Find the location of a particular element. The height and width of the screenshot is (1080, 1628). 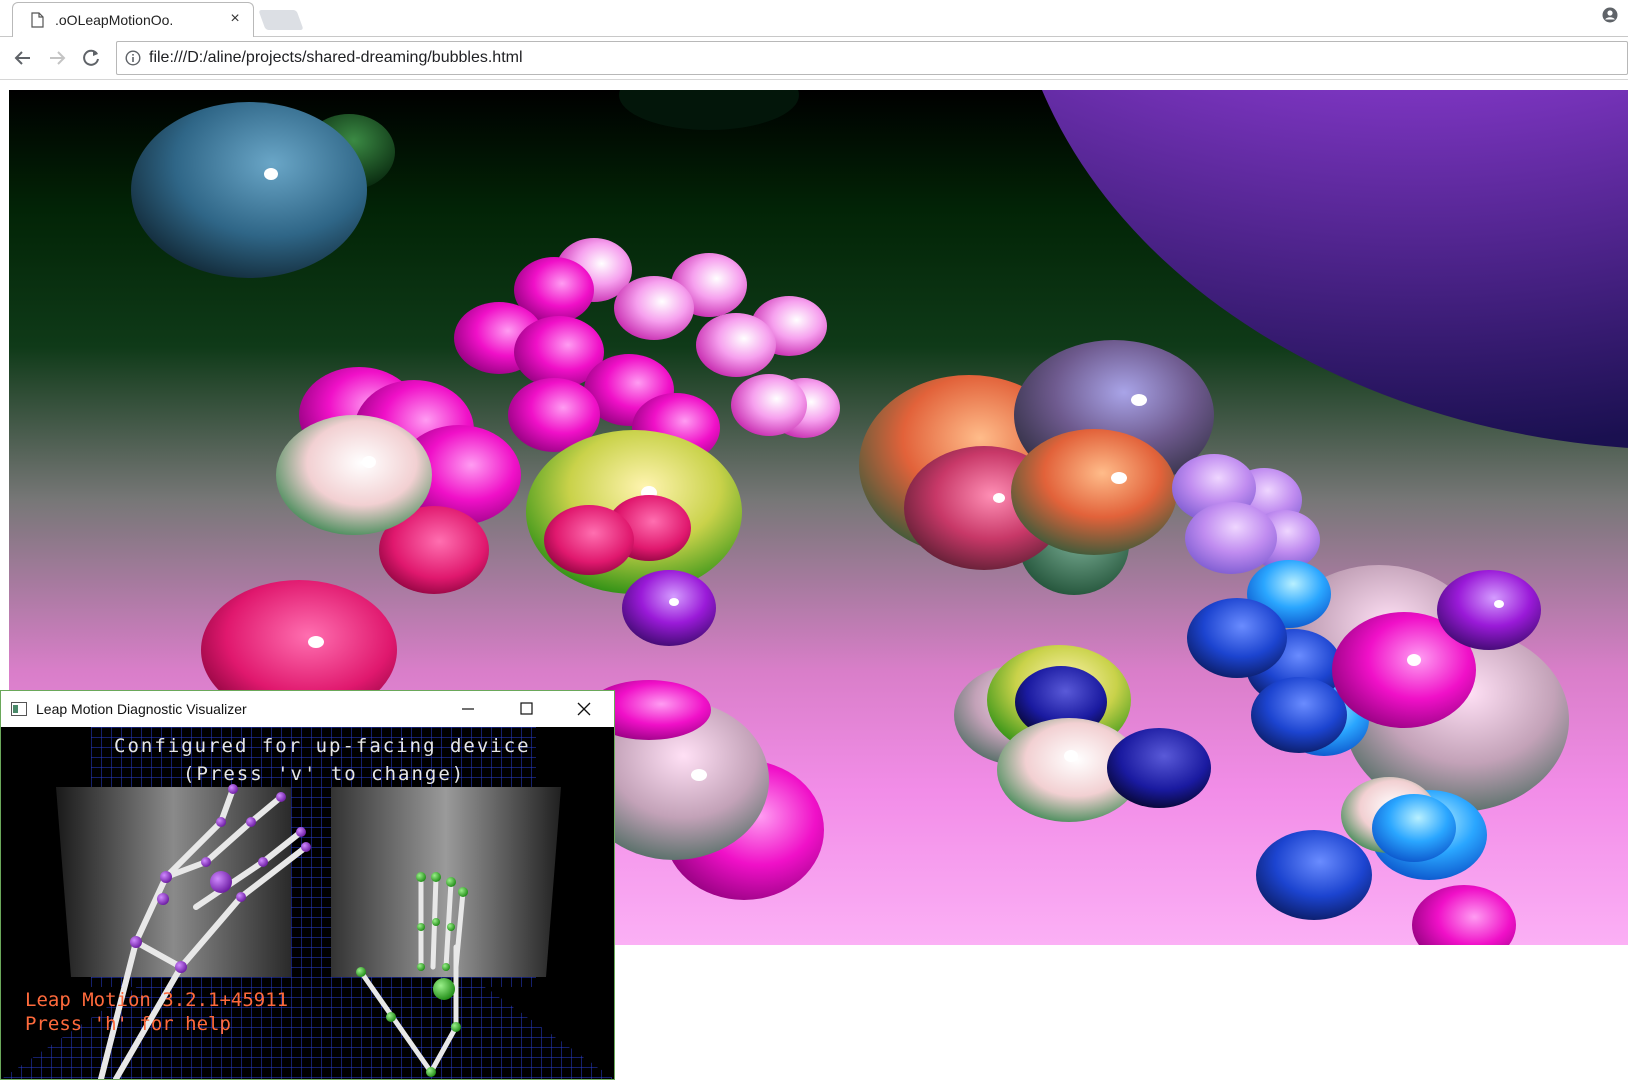

minimize-icon is located at coordinates (468, 709).